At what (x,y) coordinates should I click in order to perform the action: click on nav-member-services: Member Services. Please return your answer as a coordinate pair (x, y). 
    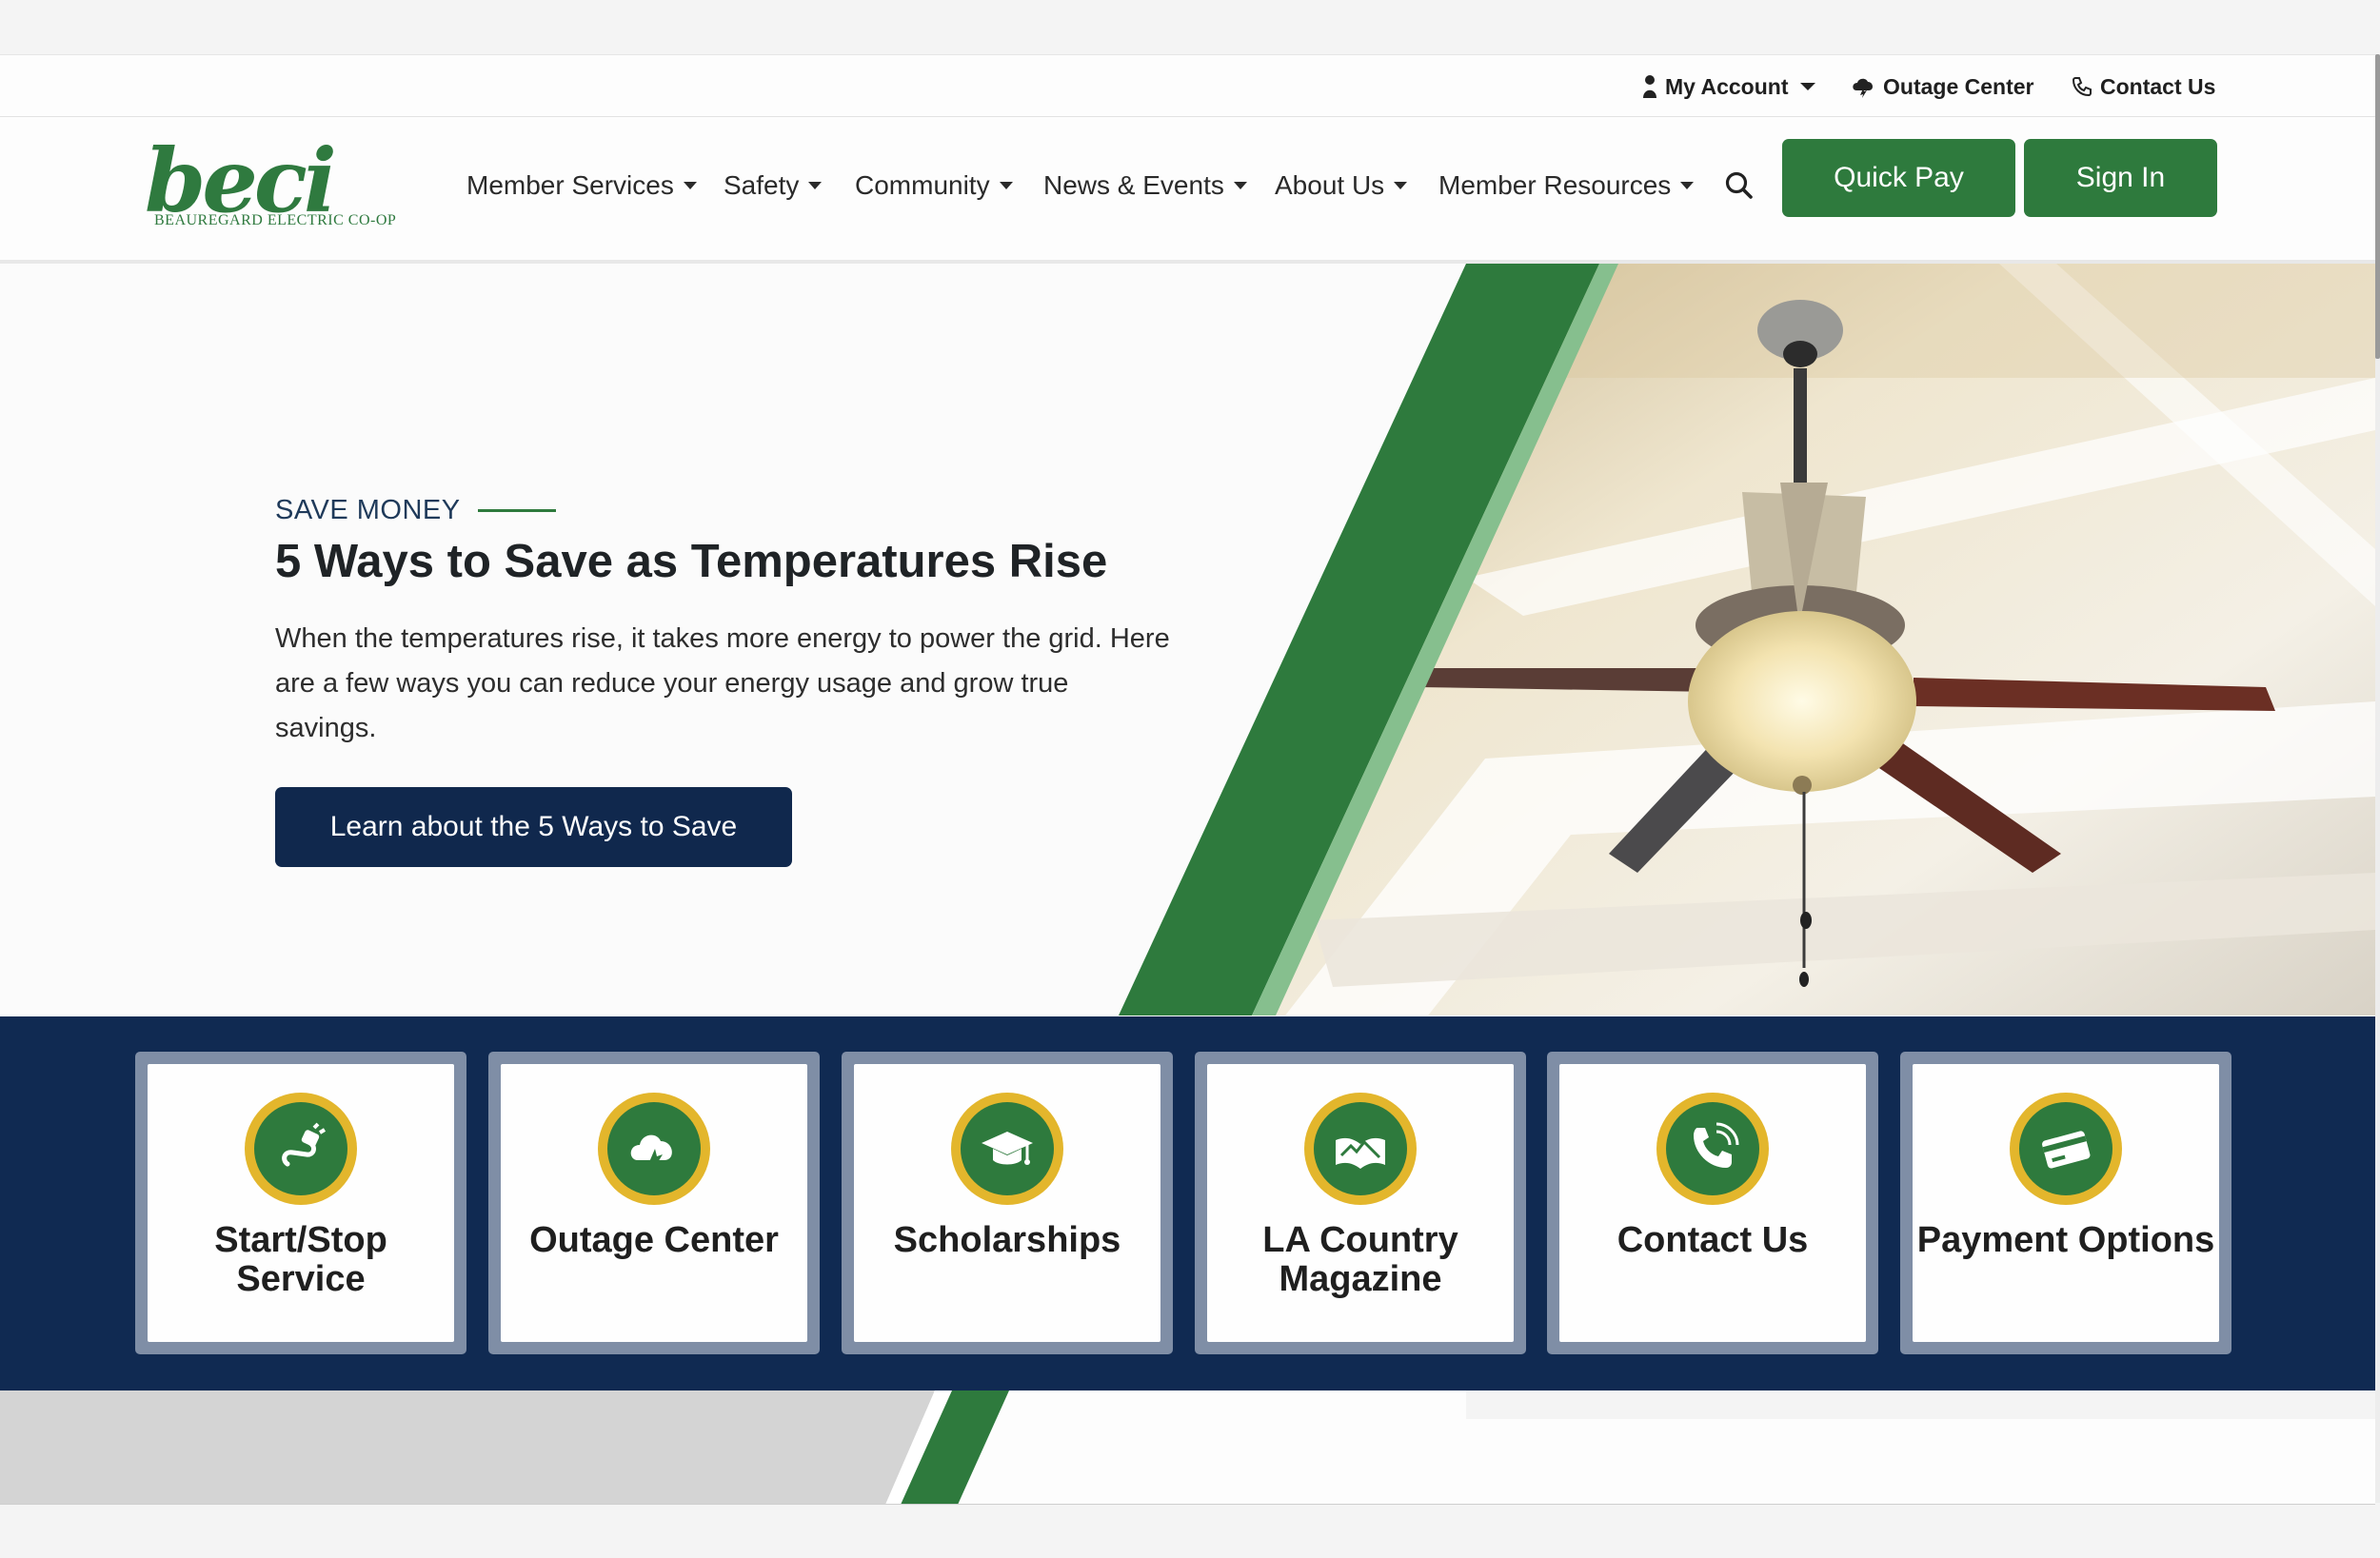
    Looking at the image, I should click on (581, 186).